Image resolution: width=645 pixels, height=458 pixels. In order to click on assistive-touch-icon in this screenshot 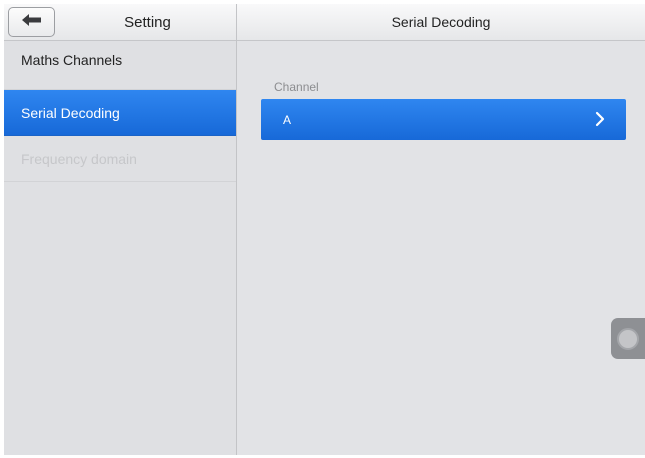, I will do `click(628, 338)`.